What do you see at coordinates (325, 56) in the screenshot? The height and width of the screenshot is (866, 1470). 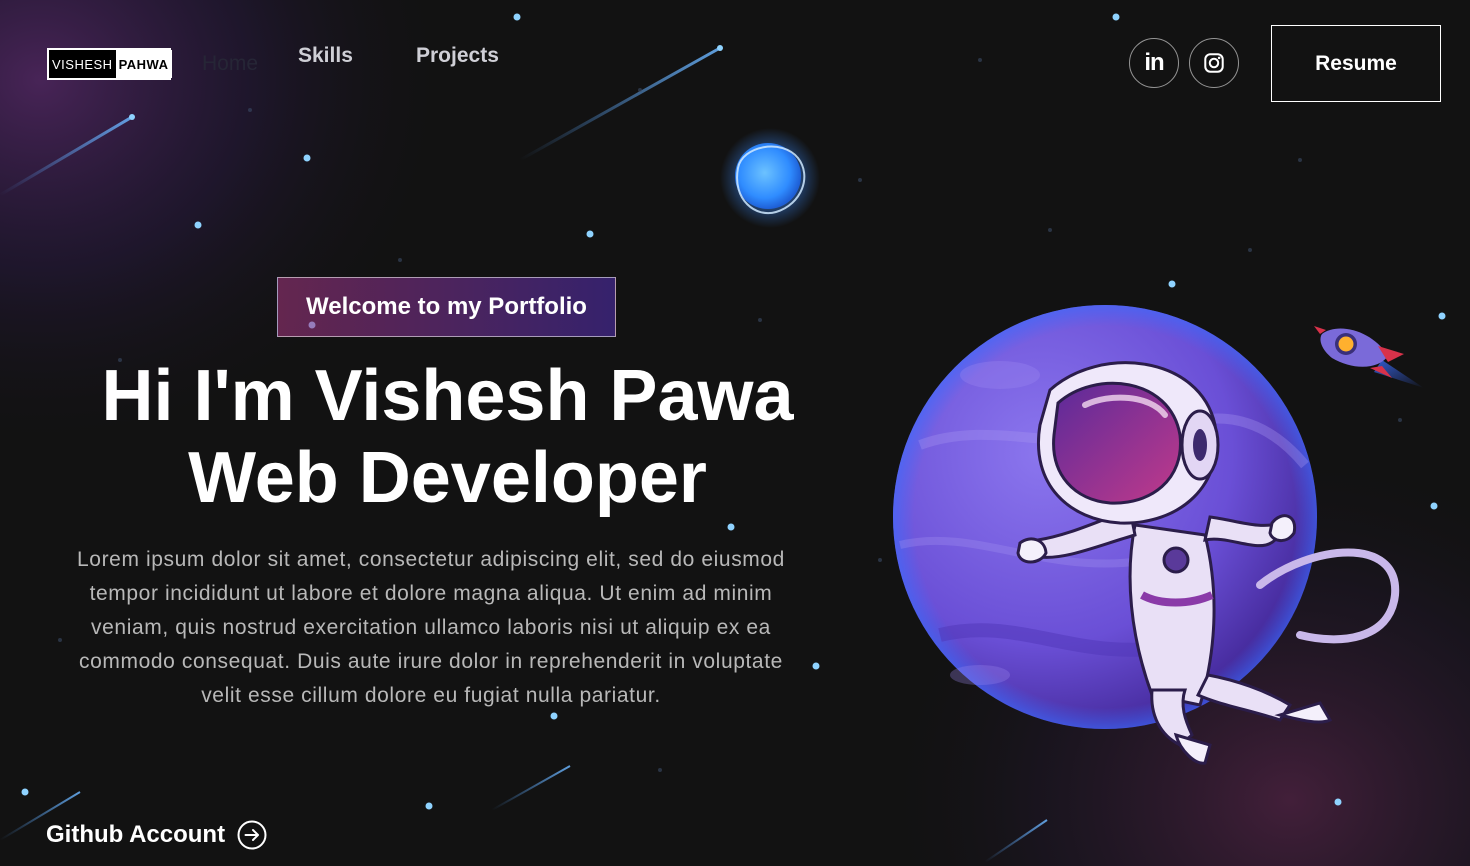 I see `nav-link-skills: Skills` at bounding box center [325, 56].